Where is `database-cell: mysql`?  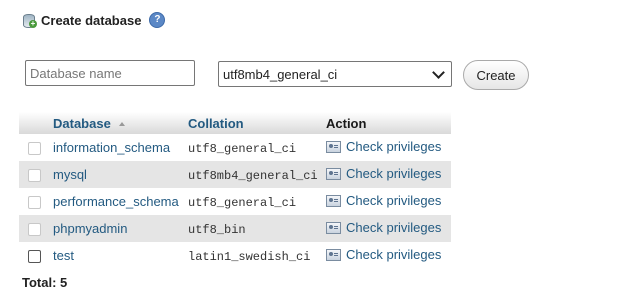 database-cell: mysql is located at coordinates (116, 174).